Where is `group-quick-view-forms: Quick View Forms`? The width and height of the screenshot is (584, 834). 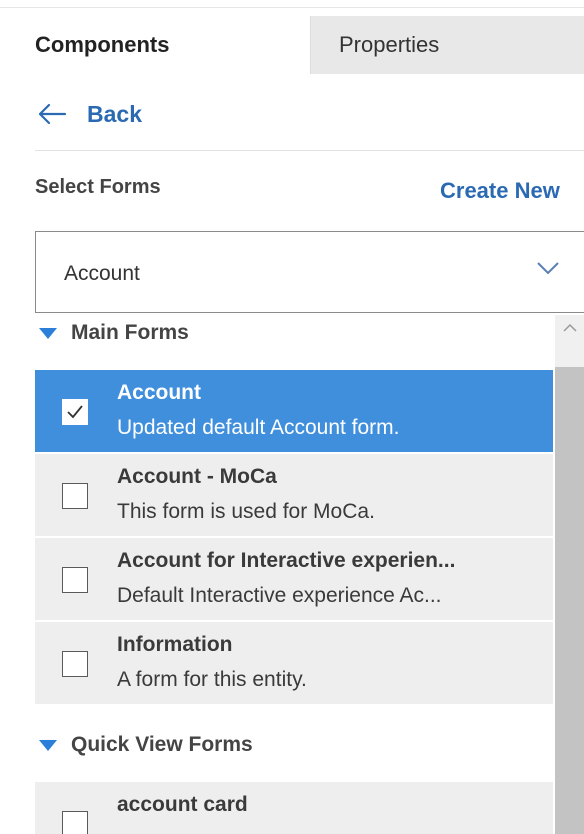
group-quick-view-forms: Quick View Forms is located at coordinates (144, 745).